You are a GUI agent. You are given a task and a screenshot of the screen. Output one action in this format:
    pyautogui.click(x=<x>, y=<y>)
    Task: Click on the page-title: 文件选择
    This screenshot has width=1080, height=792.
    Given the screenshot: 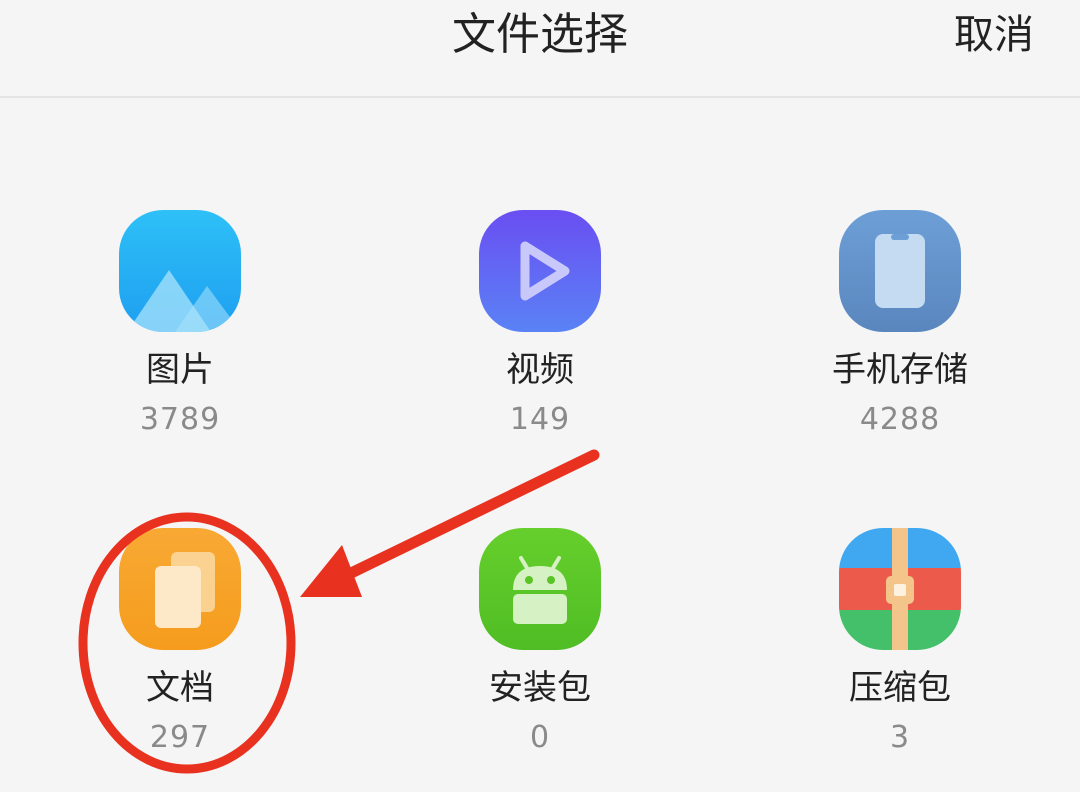 What is the action you would take?
    pyautogui.click(x=540, y=34)
    